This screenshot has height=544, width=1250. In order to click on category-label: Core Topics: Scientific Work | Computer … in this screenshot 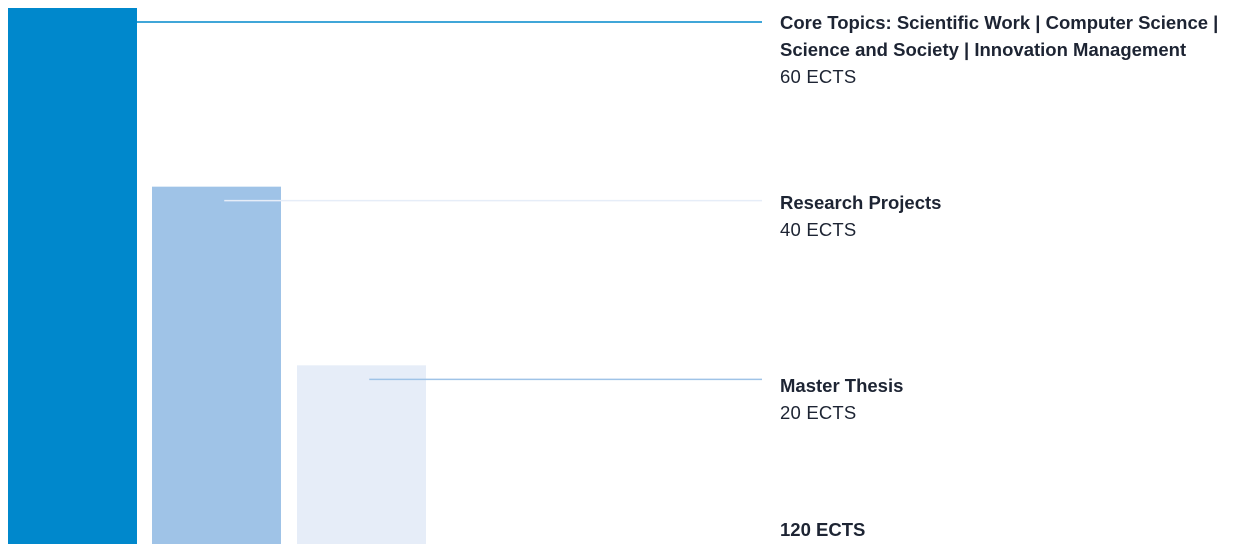, I will do `click(999, 36)`.